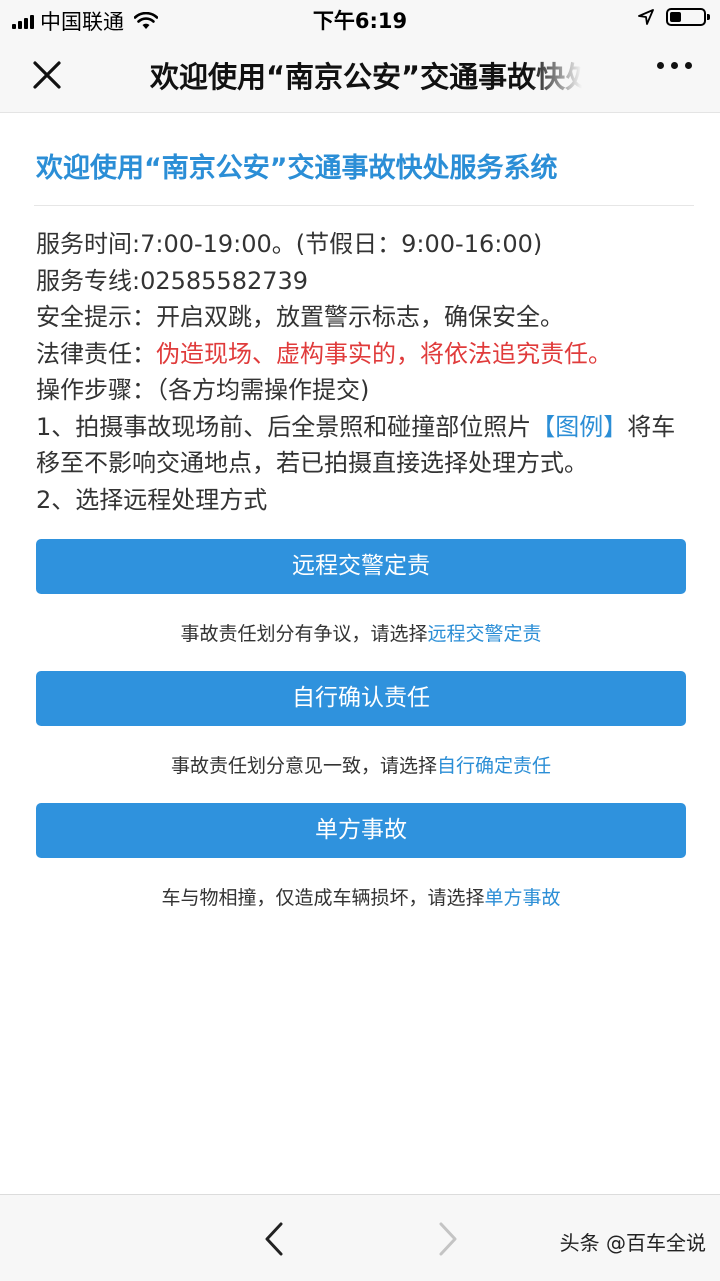  I want to click on battery-level, so click(675, 17).